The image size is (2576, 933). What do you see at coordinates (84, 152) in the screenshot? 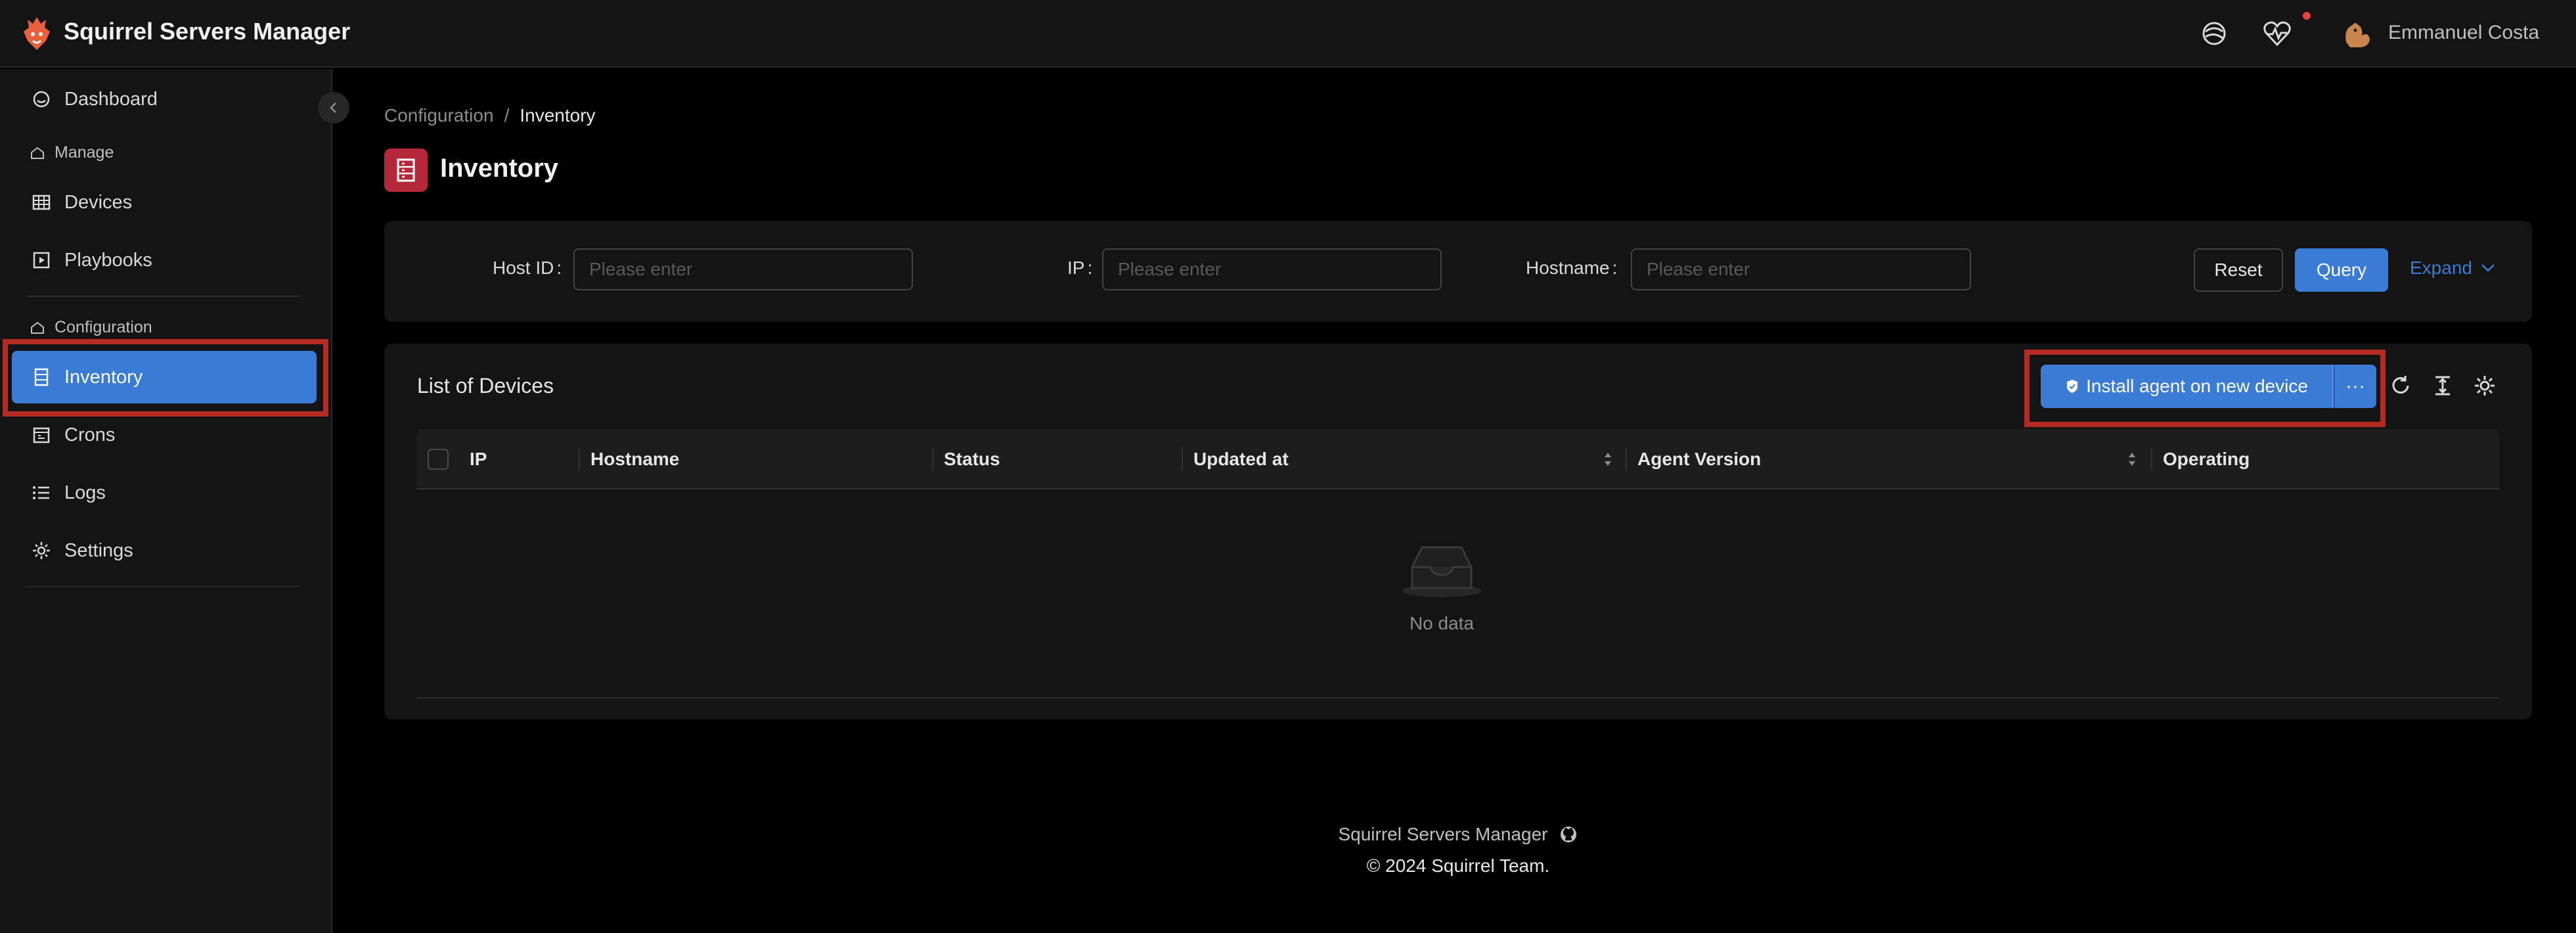
I see `group-label-text: Manage` at bounding box center [84, 152].